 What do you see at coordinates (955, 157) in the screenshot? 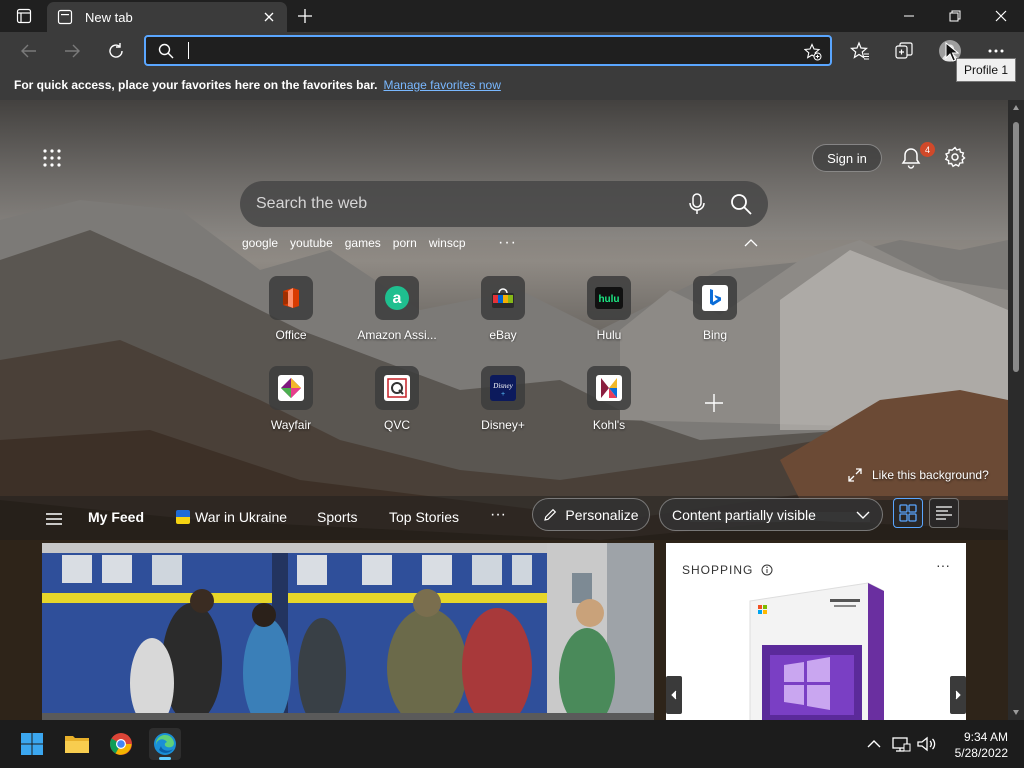
I see `page-settings-gear-icon` at bounding box center [955, 157].